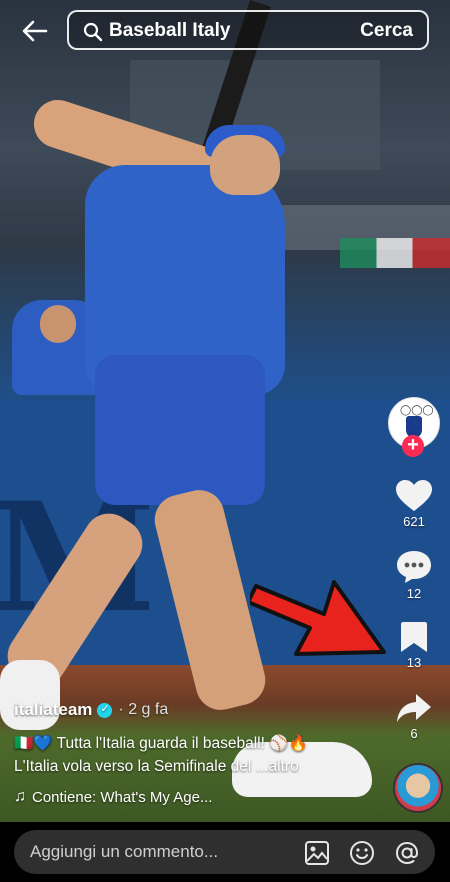 Image resolution: width=450 pixels, height=882 pixels. Describe the element at coordinates (418, 788) in the screenshot. I see `music-disc-avatar` at that location.